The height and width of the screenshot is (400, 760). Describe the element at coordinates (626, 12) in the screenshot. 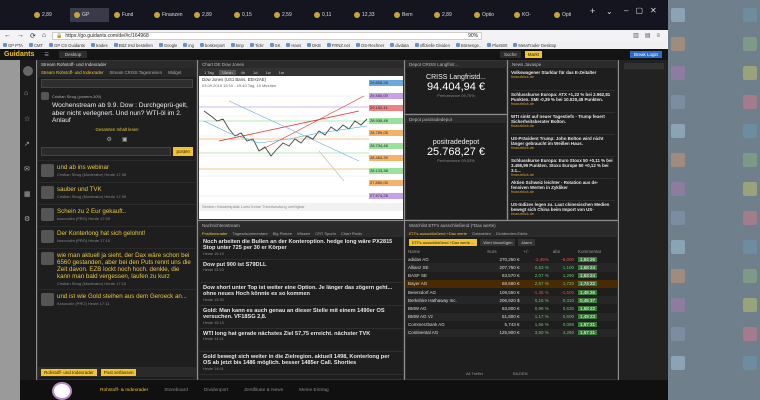

I see `minimize-icon: –` at that location.